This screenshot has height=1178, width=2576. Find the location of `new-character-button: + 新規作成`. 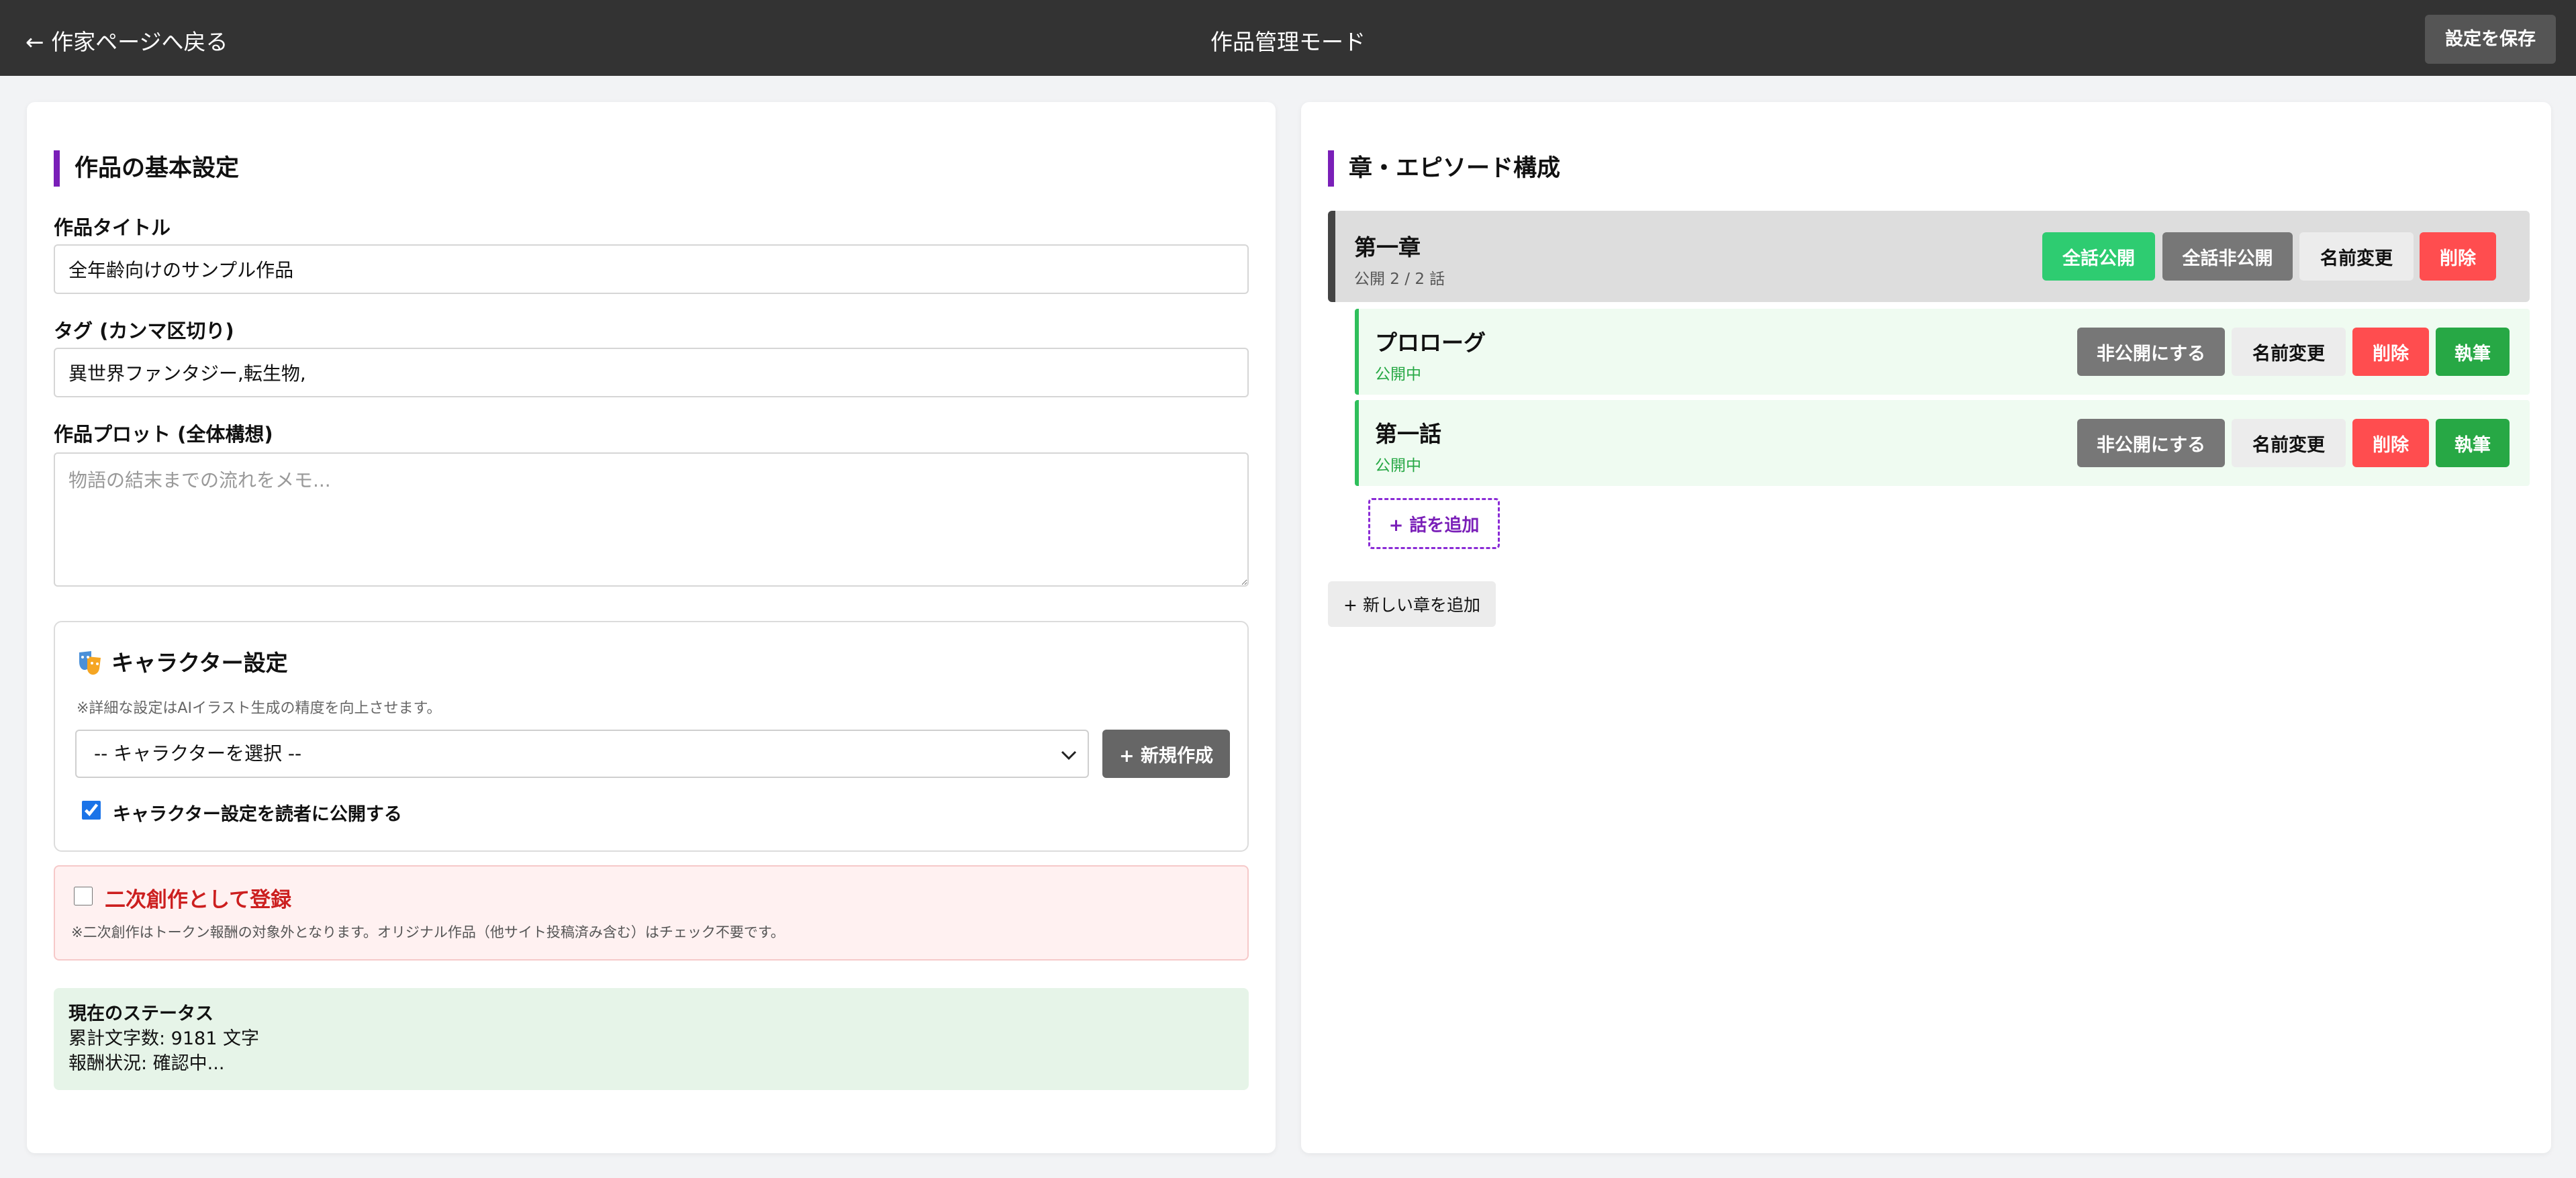

new-character-button: + 新規作成 is located at coordinates (1166, 754).